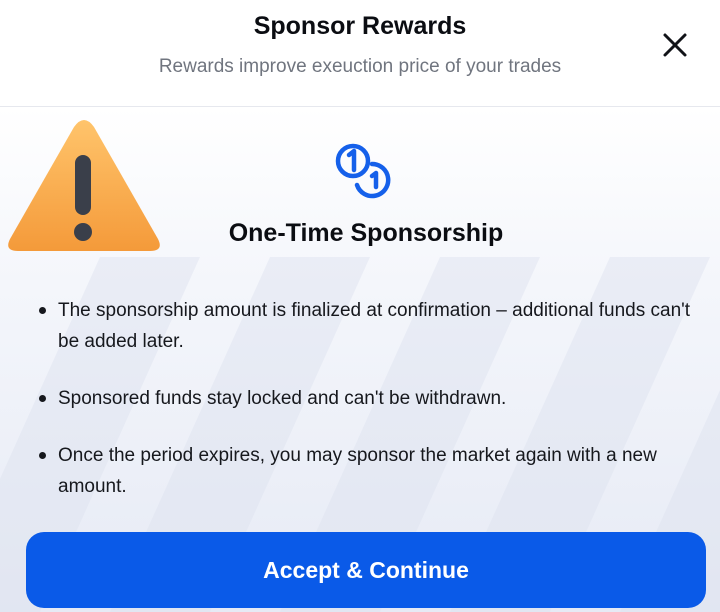 The width and height of the screenshot is (720, 612). I want to click on section-heading: One-Time Sponsorship, so click(366, 233).